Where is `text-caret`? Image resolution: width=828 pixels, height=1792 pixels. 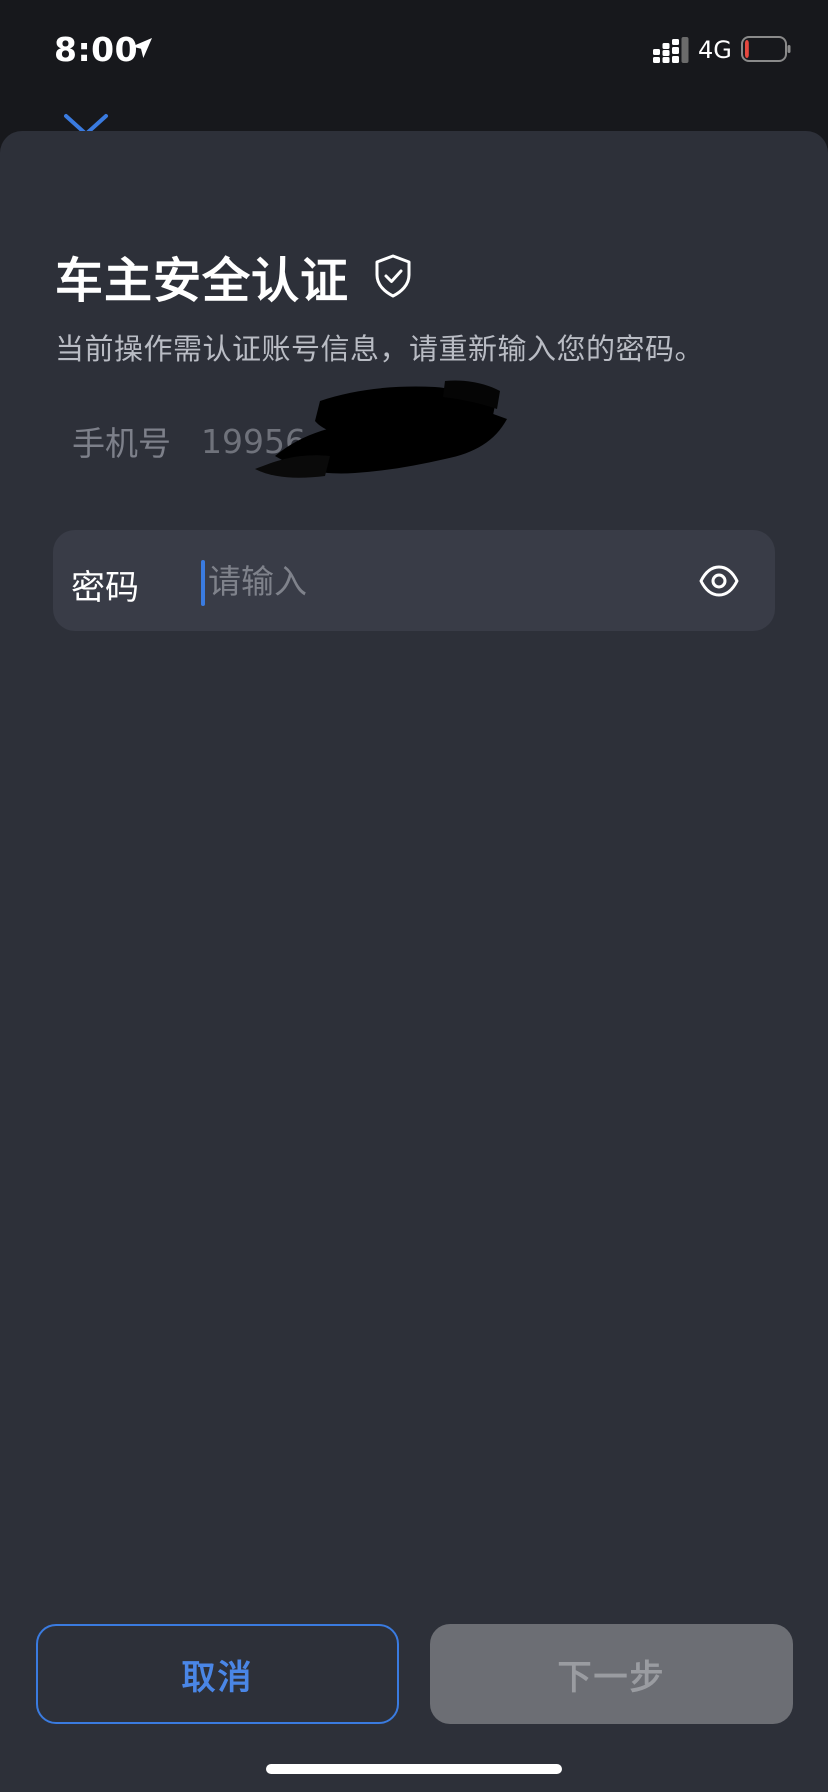 text-caret is located at coordinates (203, 583).